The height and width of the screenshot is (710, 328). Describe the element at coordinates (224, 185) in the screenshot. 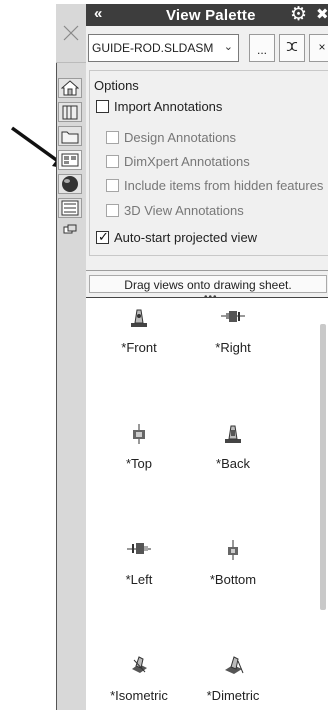

I see `include-hidden-label: Include items from hidden features` at that location.